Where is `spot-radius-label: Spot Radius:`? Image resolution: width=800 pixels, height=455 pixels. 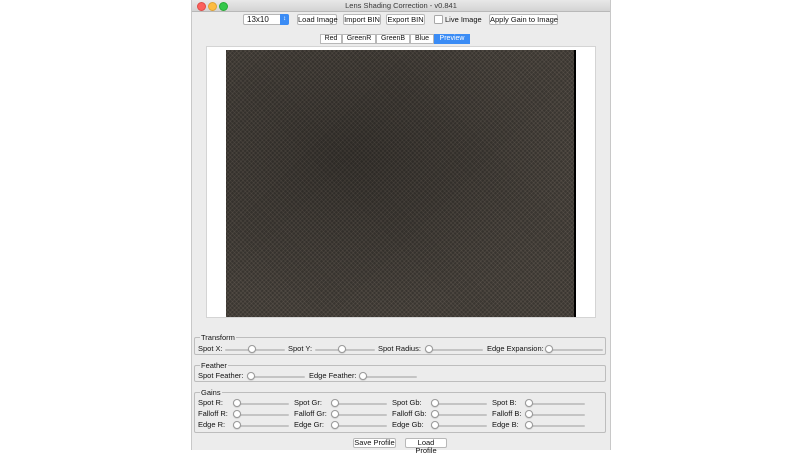
spot-radius-label: Spot Radius: is located at coordinates (399, 348).